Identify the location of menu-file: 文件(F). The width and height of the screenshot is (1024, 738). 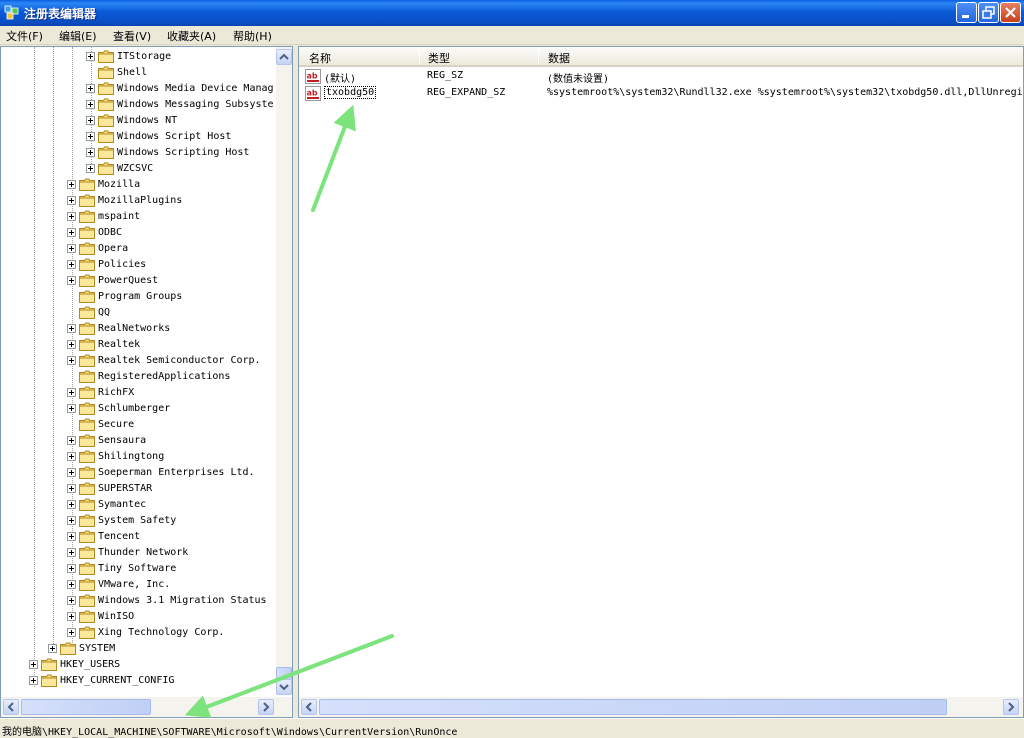
(24, 36).